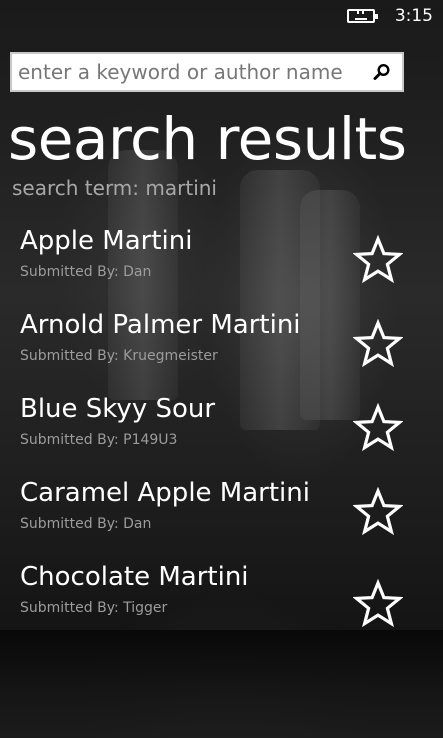  What do you see at coordinates (119, 356) in the screenshot?
I see `result-author: Submitted By: Kruegmeister` at bounding box center [119, 356].